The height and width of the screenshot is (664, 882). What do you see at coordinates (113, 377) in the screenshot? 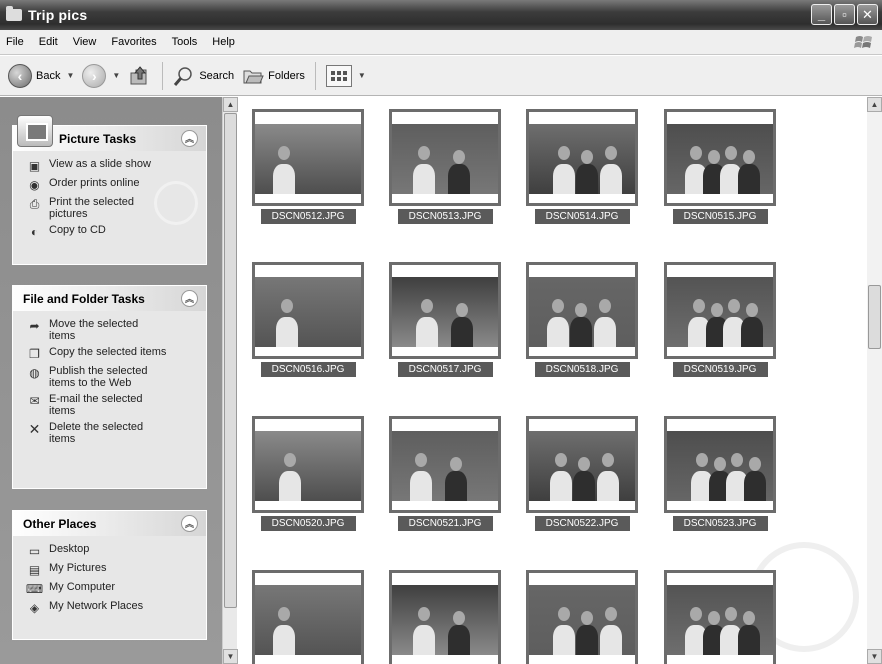
I see `task-publish-web: ◍ Publish the selected items to the Web` at bounding box center [113, 377].